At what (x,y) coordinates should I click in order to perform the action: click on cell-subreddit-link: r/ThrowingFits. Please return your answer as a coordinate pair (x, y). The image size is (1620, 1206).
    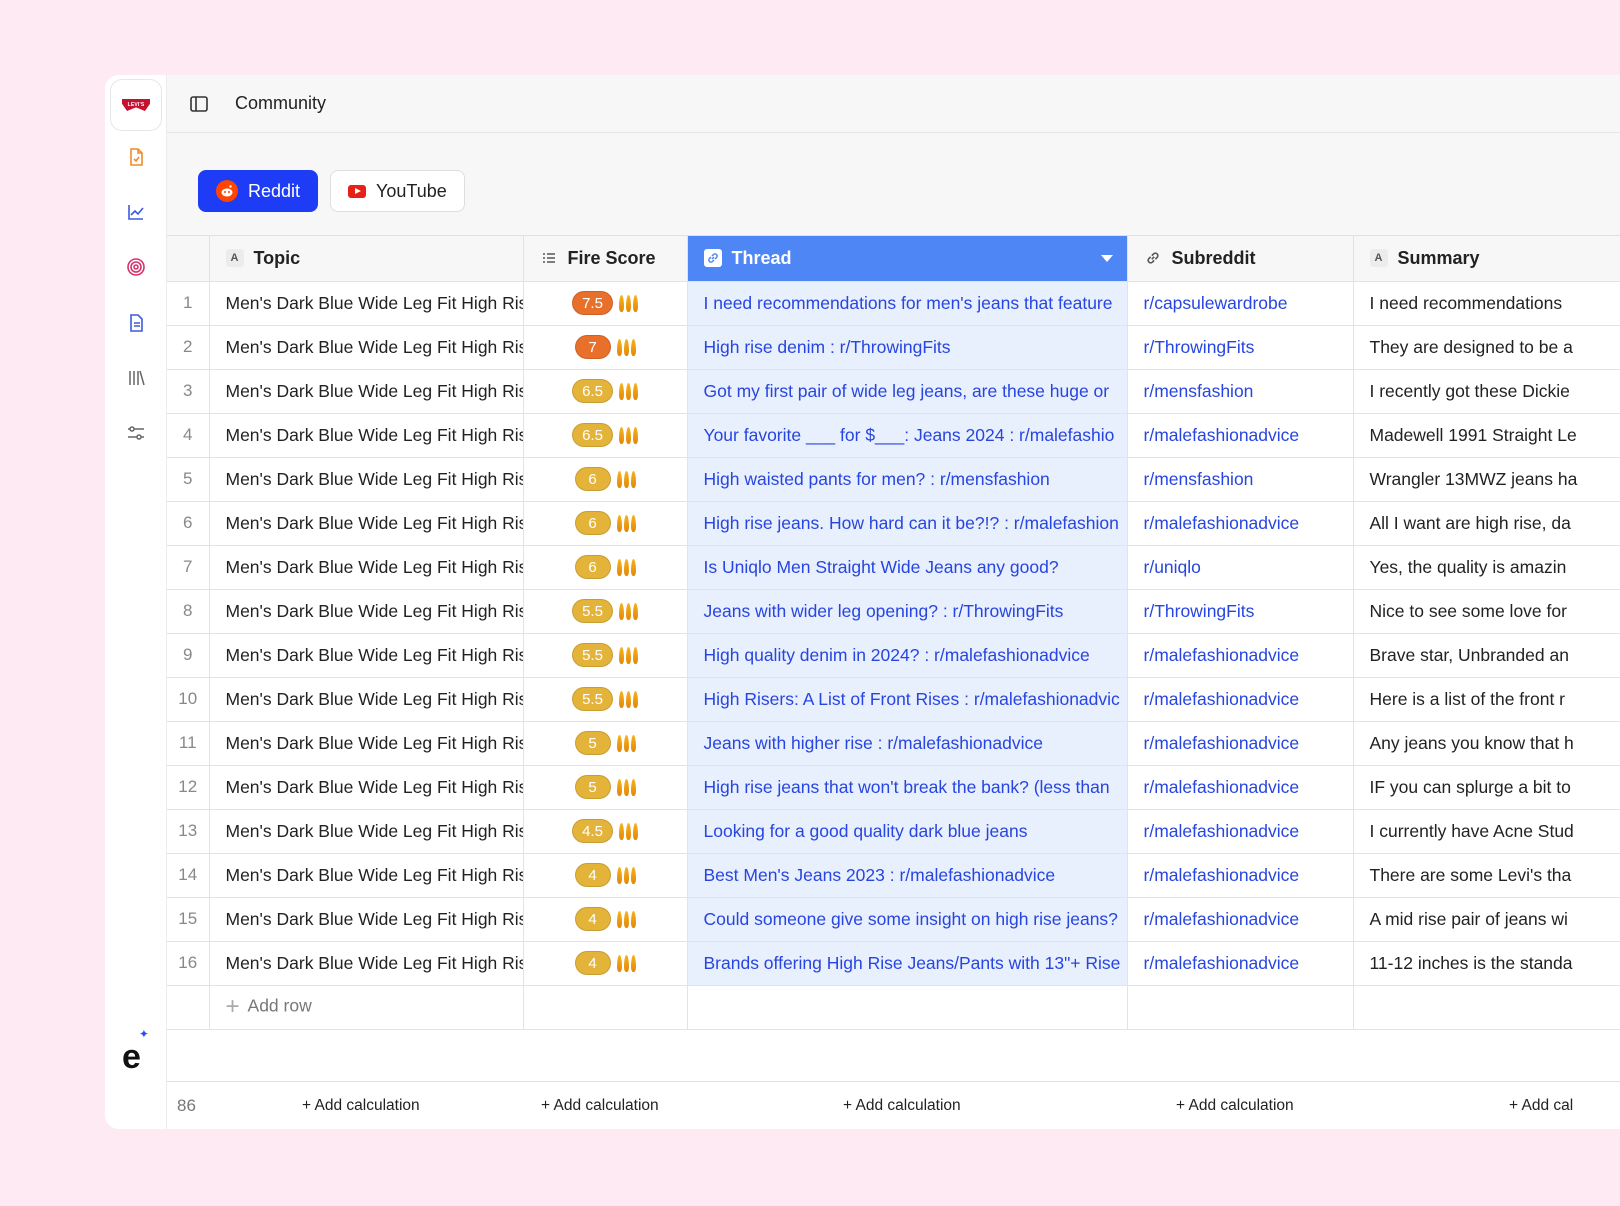
    Looking at the image, I should click on (1240, 611).